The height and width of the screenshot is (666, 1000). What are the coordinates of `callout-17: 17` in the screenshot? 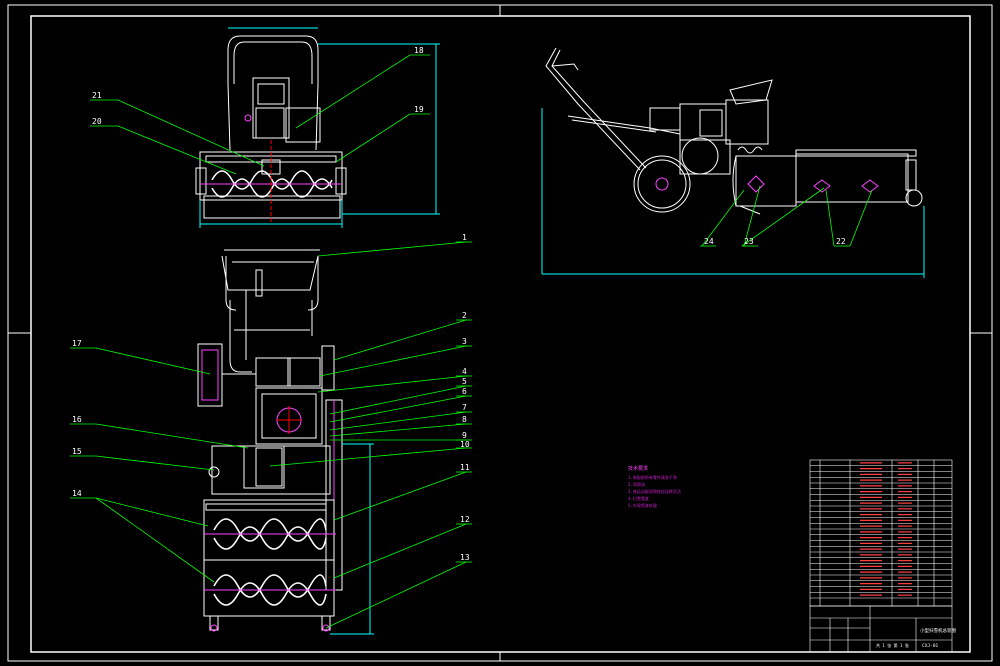 It's located at (77, 343).